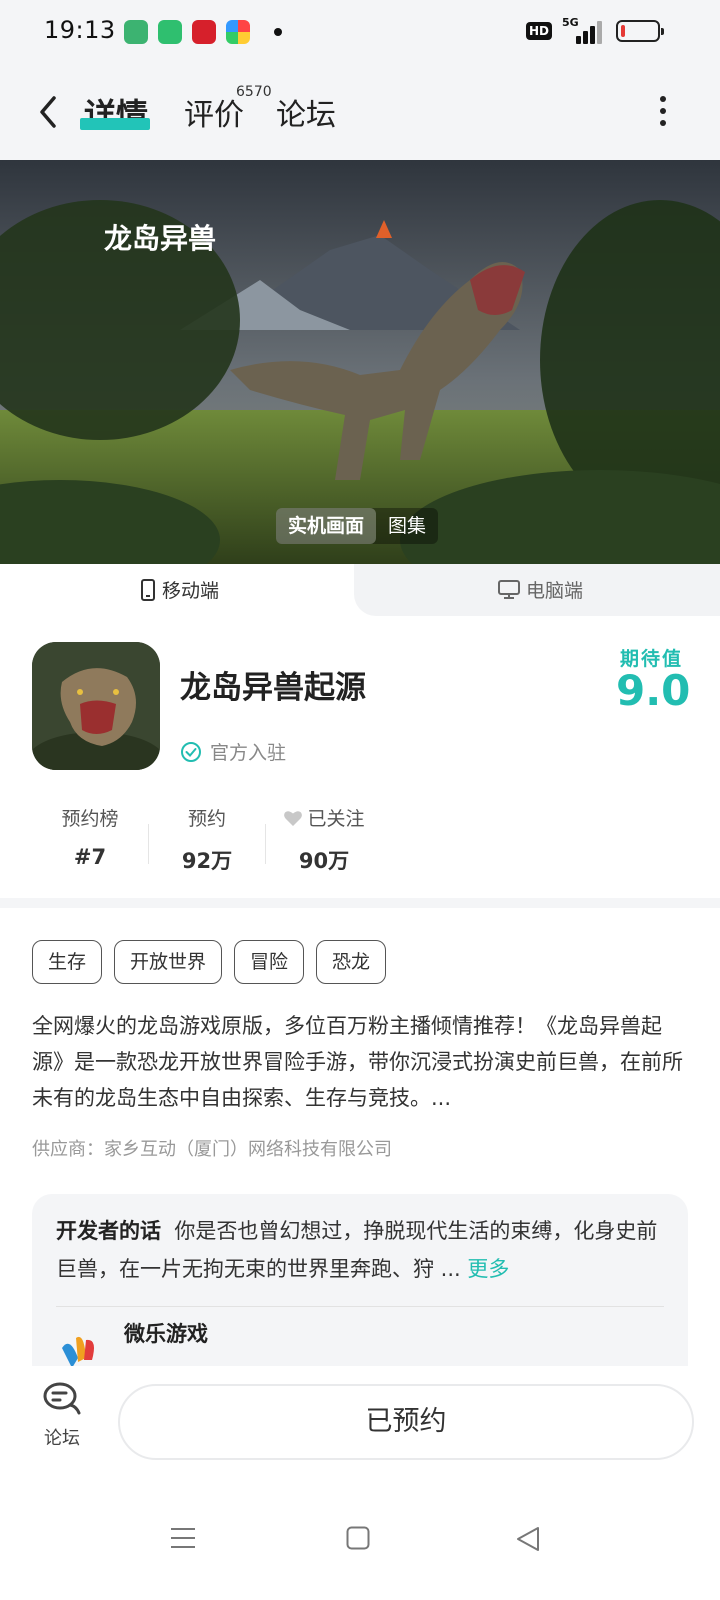 This screenshot has height=1600, width=720. What do you see at coordinates (351, 962) in the screenshot?
I see `tag-dinosaur: 恐龙` at bounding box center [351, 962].